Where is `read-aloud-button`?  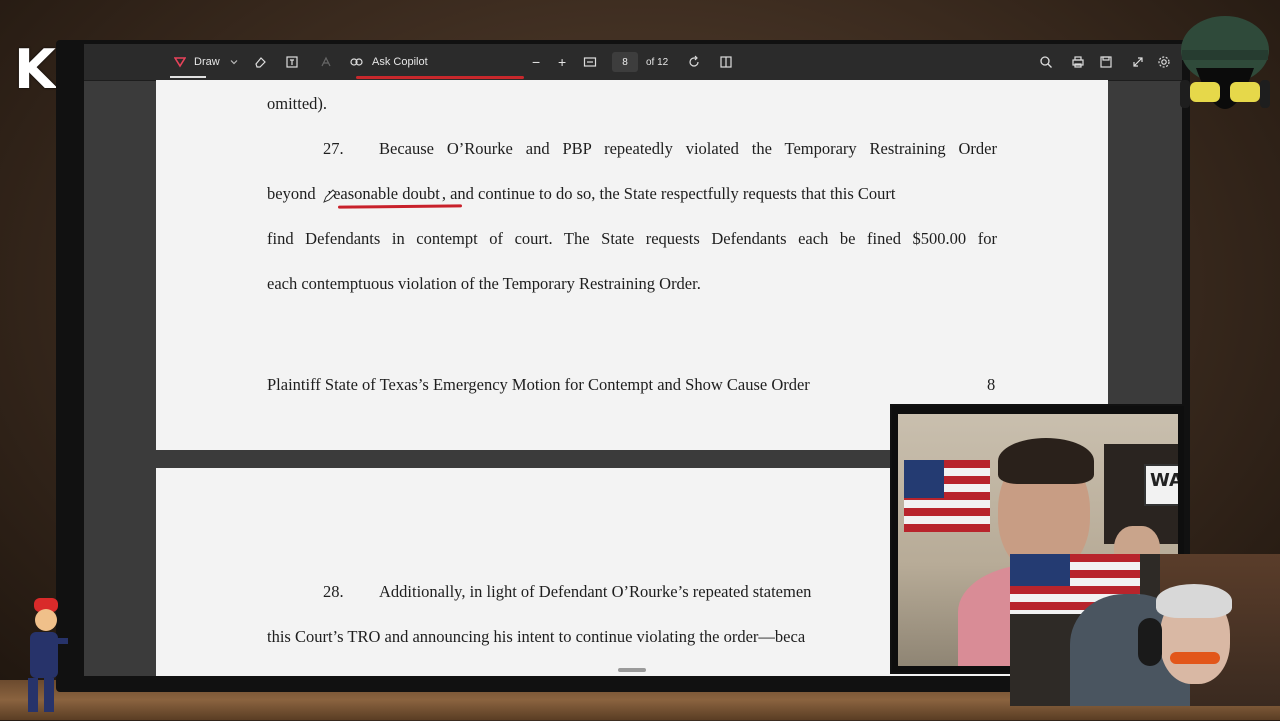
read-aloud-button is located at coordinates (326, 62).